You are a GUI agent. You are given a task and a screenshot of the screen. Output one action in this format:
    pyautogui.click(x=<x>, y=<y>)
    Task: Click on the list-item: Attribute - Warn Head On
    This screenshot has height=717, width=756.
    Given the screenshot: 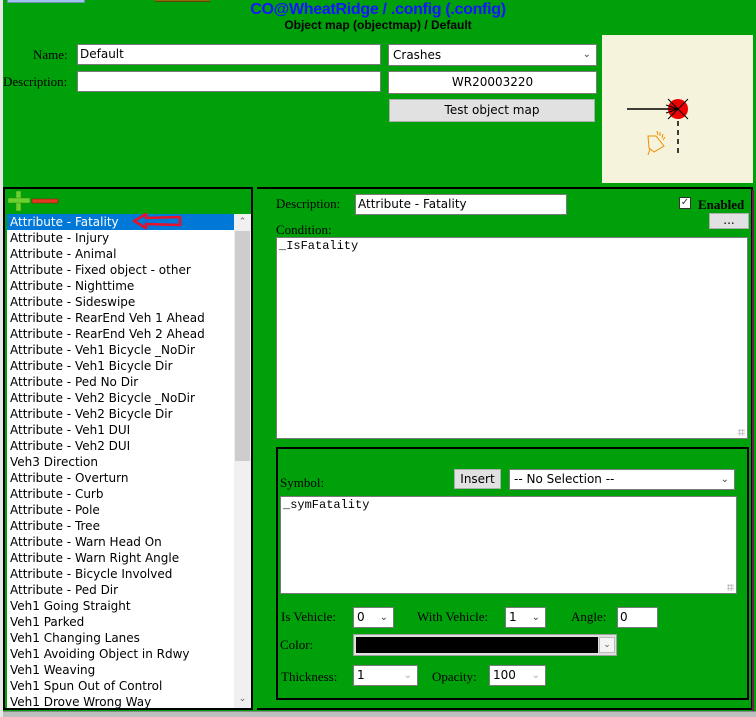 What is the action you would take?
    pyautogui.click(x=129, y=542)
    